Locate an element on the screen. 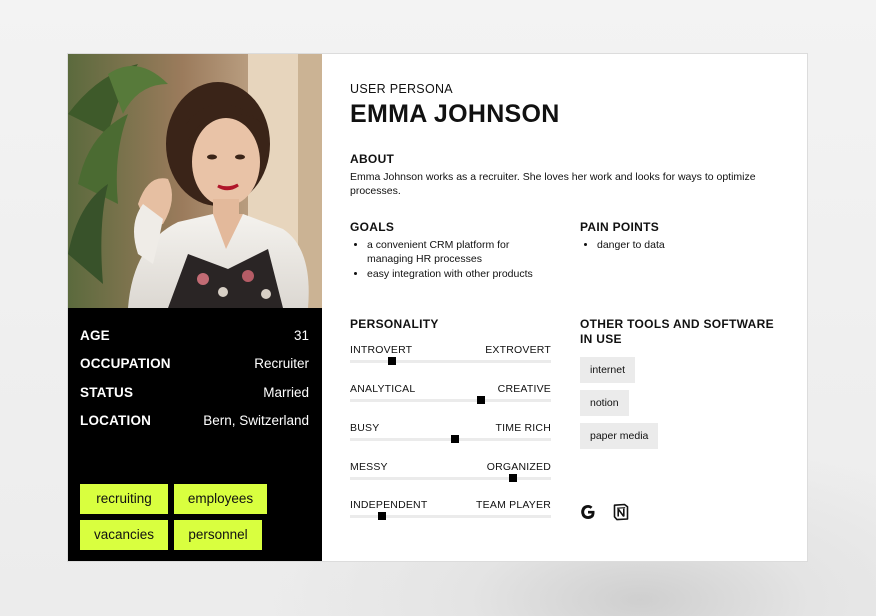 This screenshot has width=876, height=616. info-value: Married is located at coordinates (286, 392).